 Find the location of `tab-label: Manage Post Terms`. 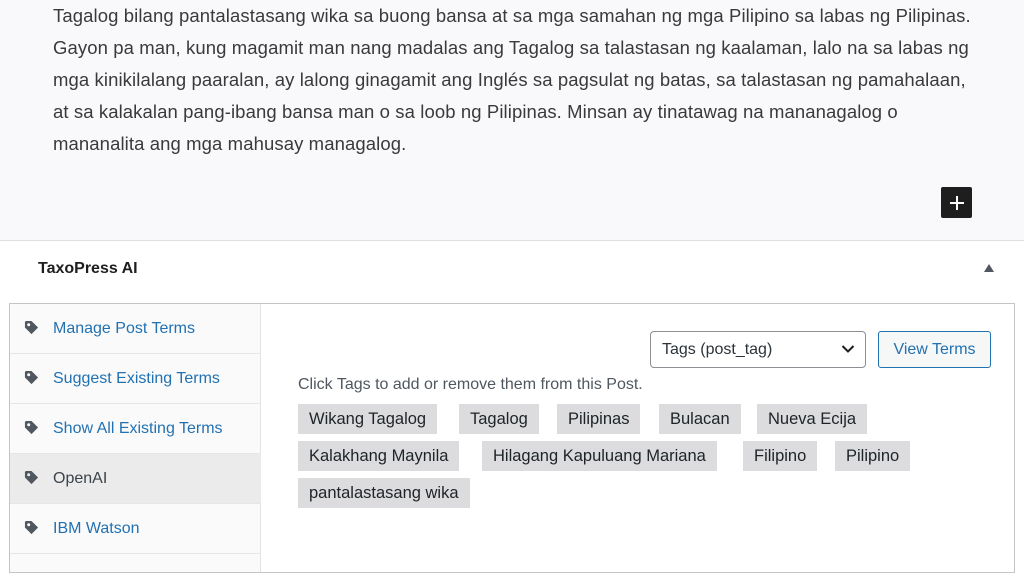

tab-label: Manage Post Terms is located at coordinates (124, 328).